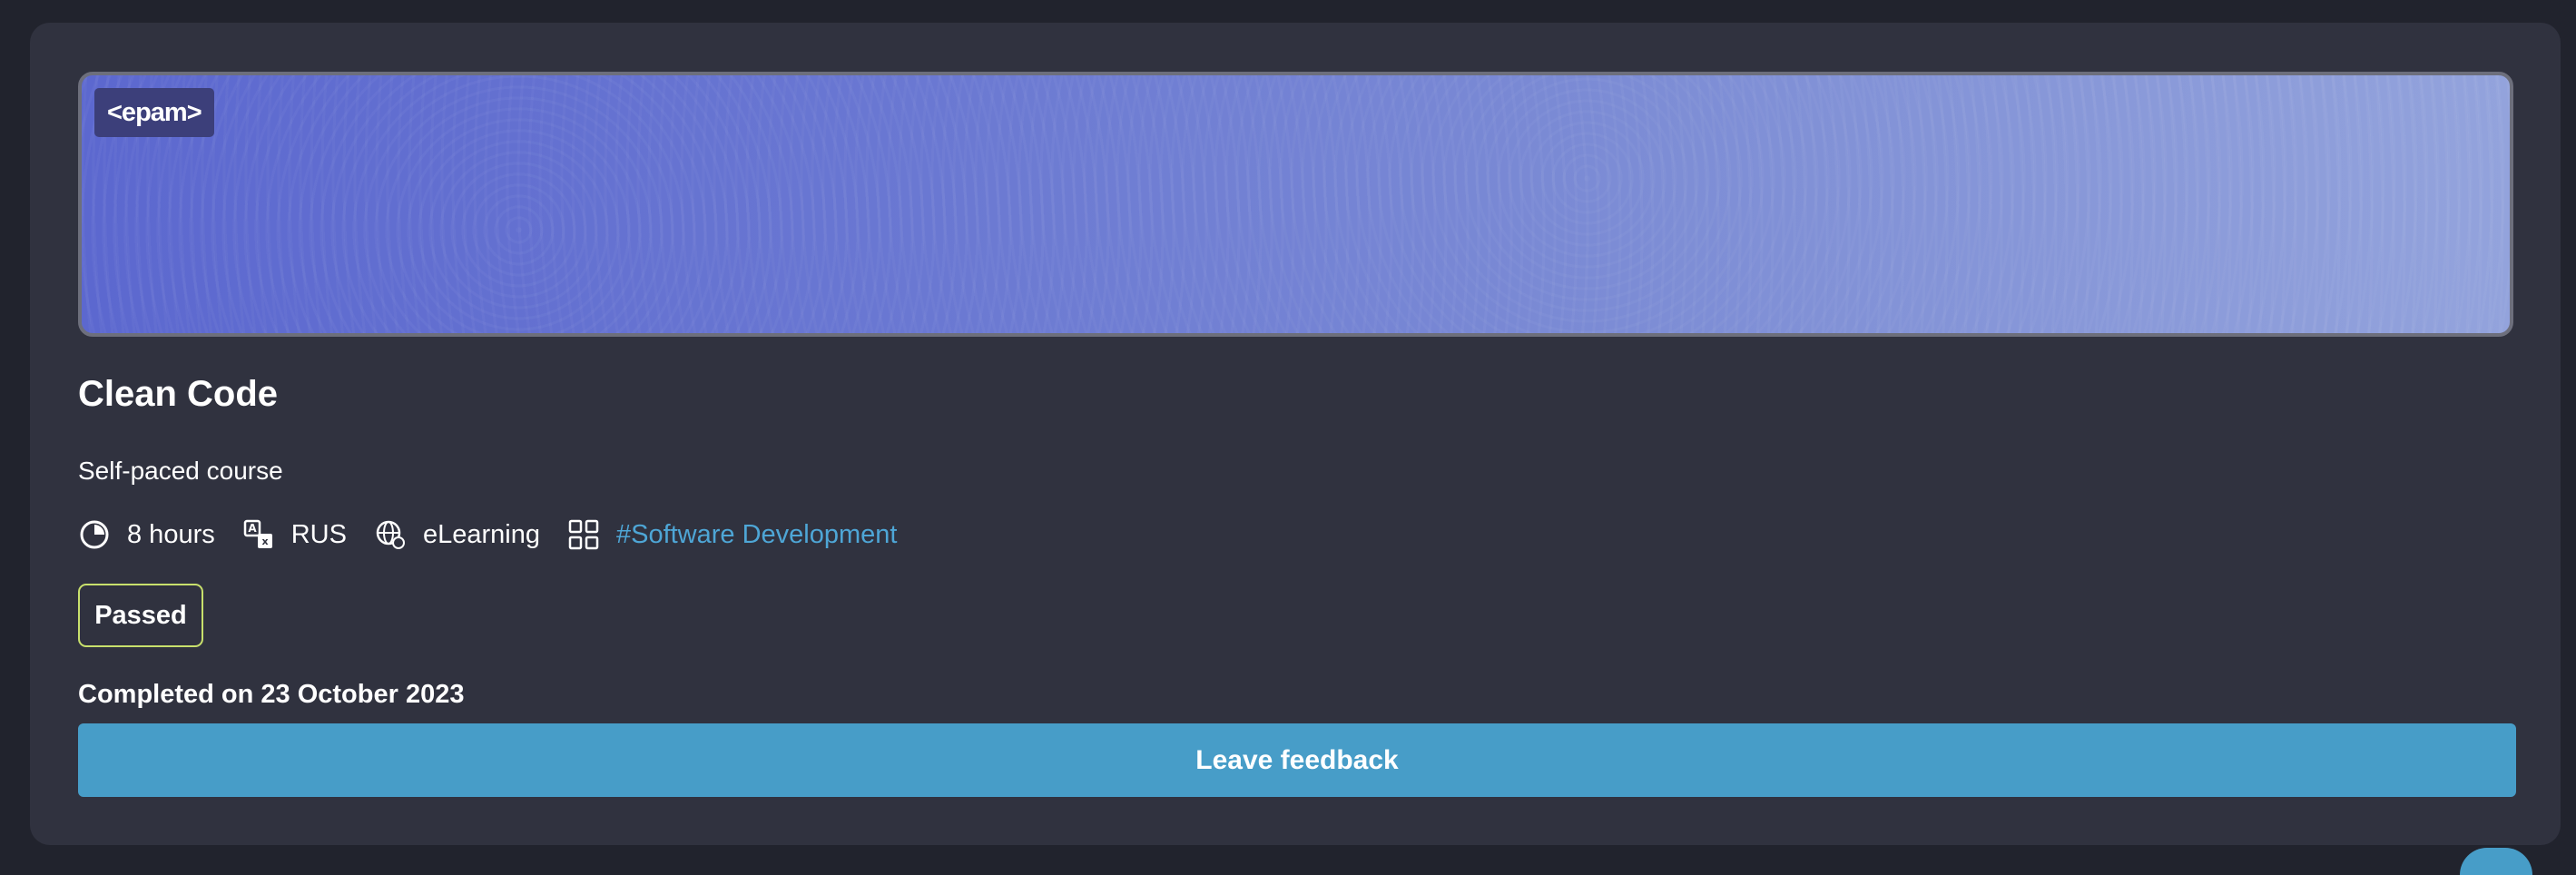 The image size is (2576, 875). Describe the element at coordinates (318, 534) in the screenshot. I see `language-text: RUS` at that location.